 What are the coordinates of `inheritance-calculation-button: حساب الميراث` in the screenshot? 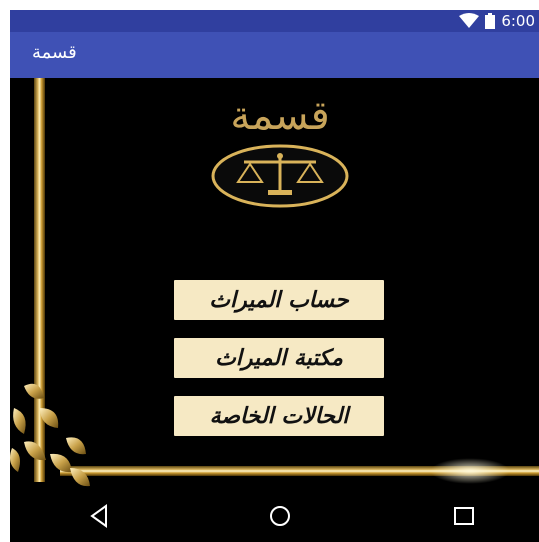 It's located at (279, 300).